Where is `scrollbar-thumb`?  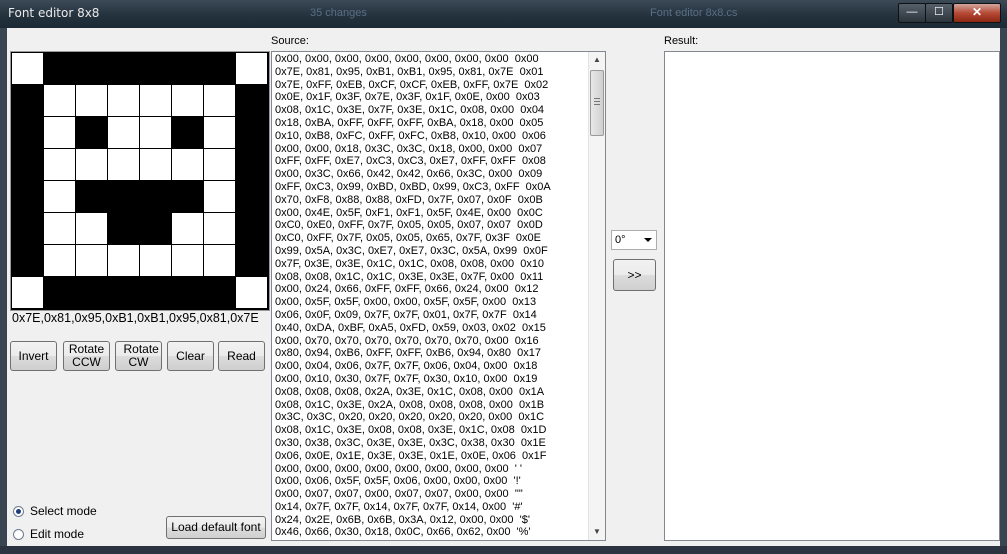
scrollbar-thumb is located at coordinates (597, 103).